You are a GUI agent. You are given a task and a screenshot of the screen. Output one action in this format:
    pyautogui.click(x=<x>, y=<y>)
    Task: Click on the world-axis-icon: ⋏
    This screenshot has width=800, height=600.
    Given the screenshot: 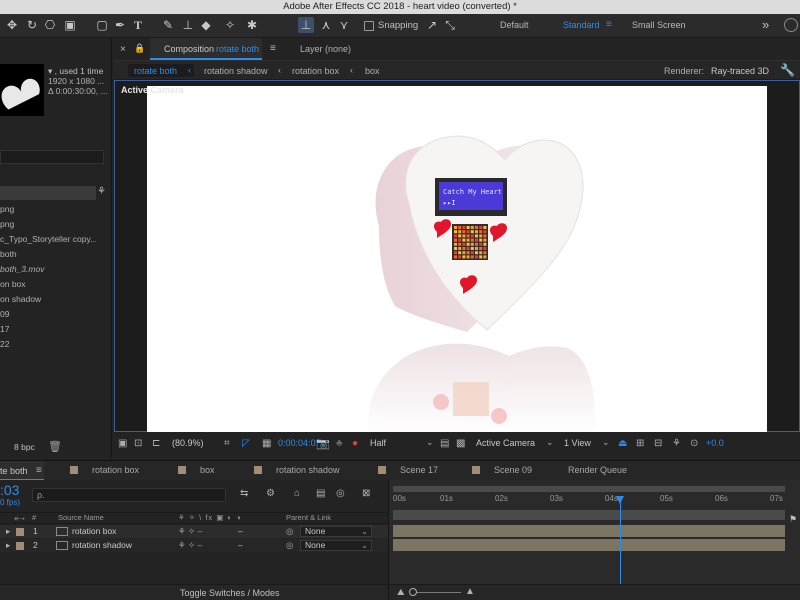 What is the action you would take?
    pyautogui.click(x=326, y=25)
    